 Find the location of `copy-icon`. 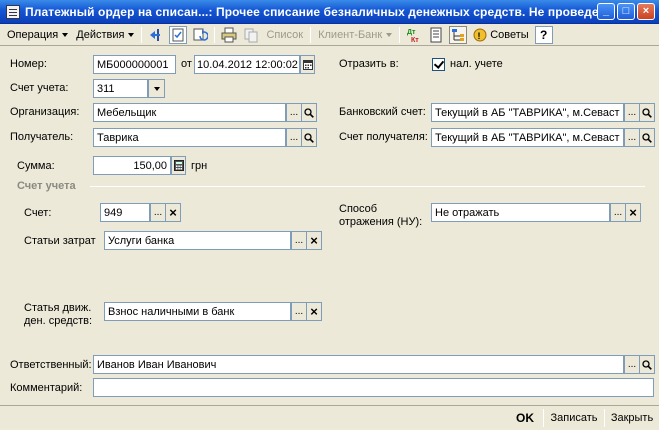

copy-icon is located at coordinates (251, 35).